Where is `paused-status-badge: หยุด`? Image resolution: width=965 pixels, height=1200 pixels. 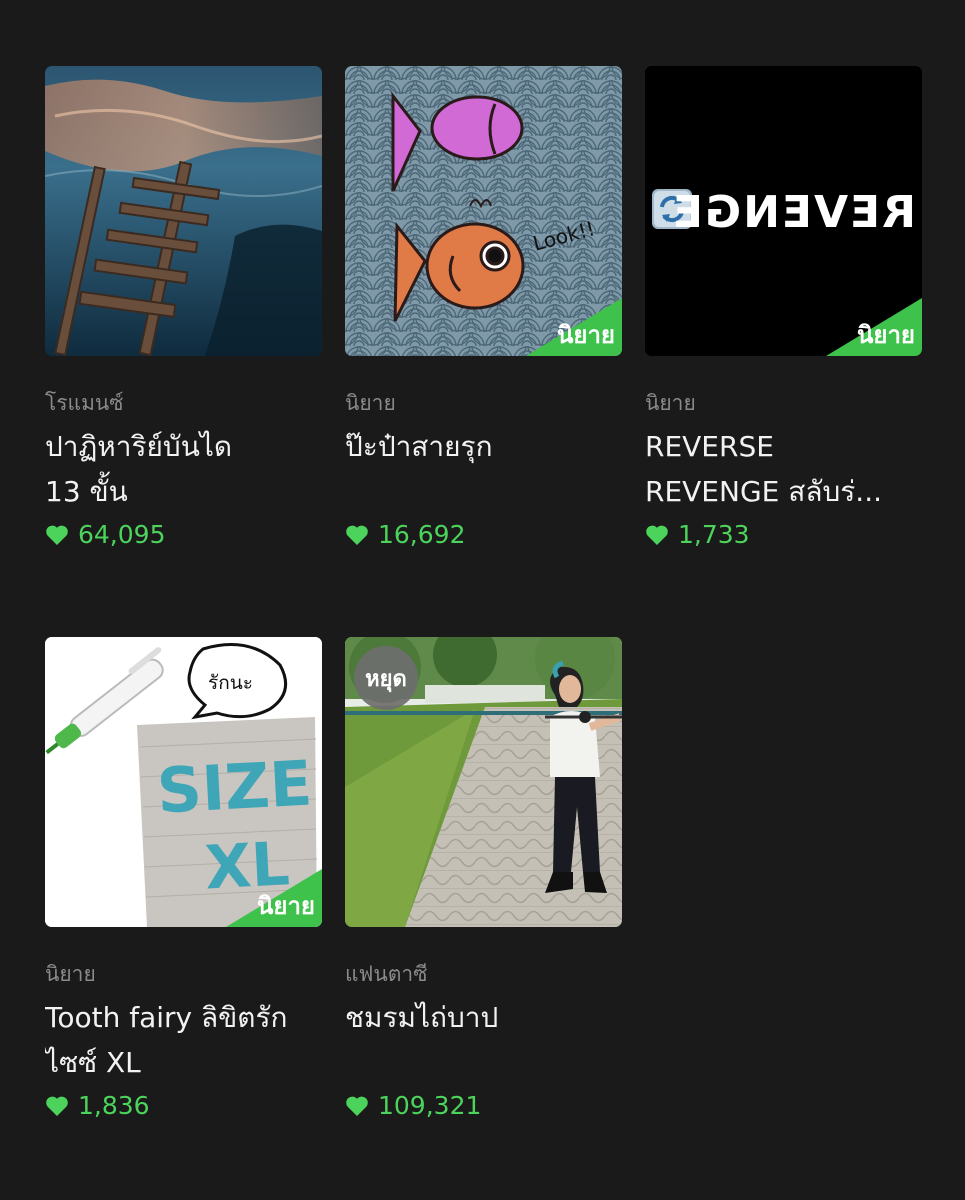 paused-status-badge: หยุด is located at coordinates (386, 678).